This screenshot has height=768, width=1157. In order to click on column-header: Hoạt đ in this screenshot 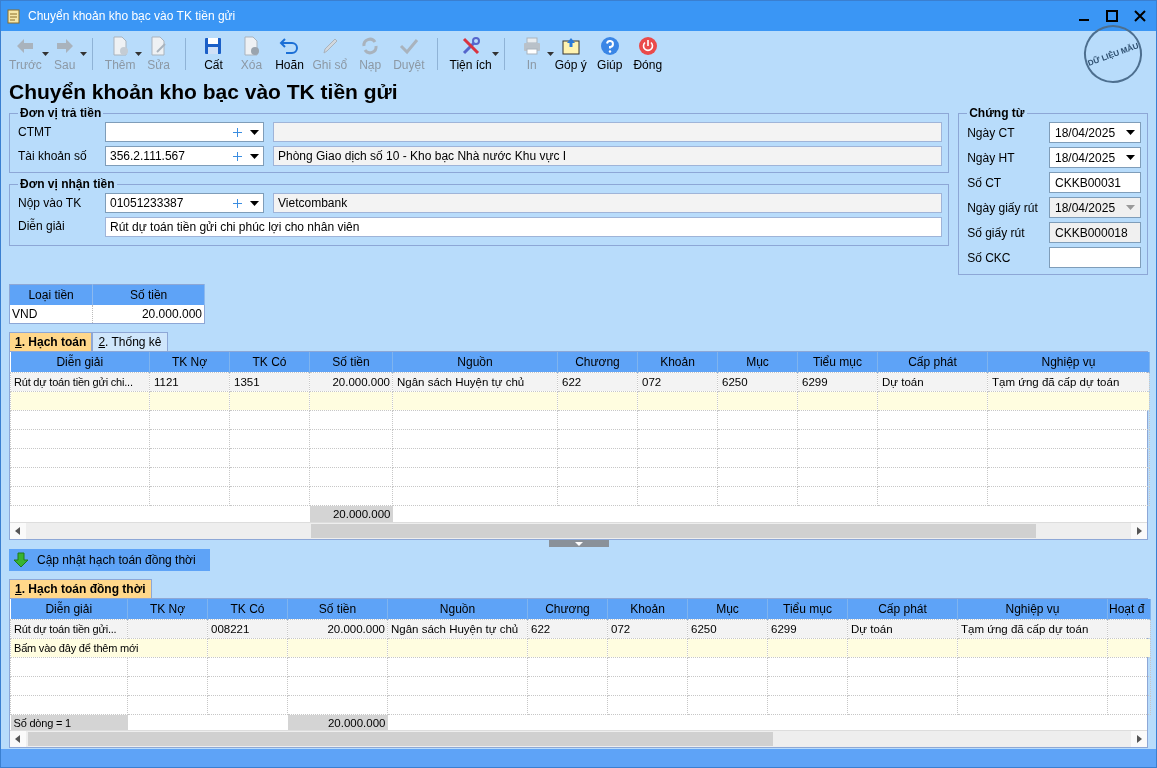, I will do `click(1129, 609)`.